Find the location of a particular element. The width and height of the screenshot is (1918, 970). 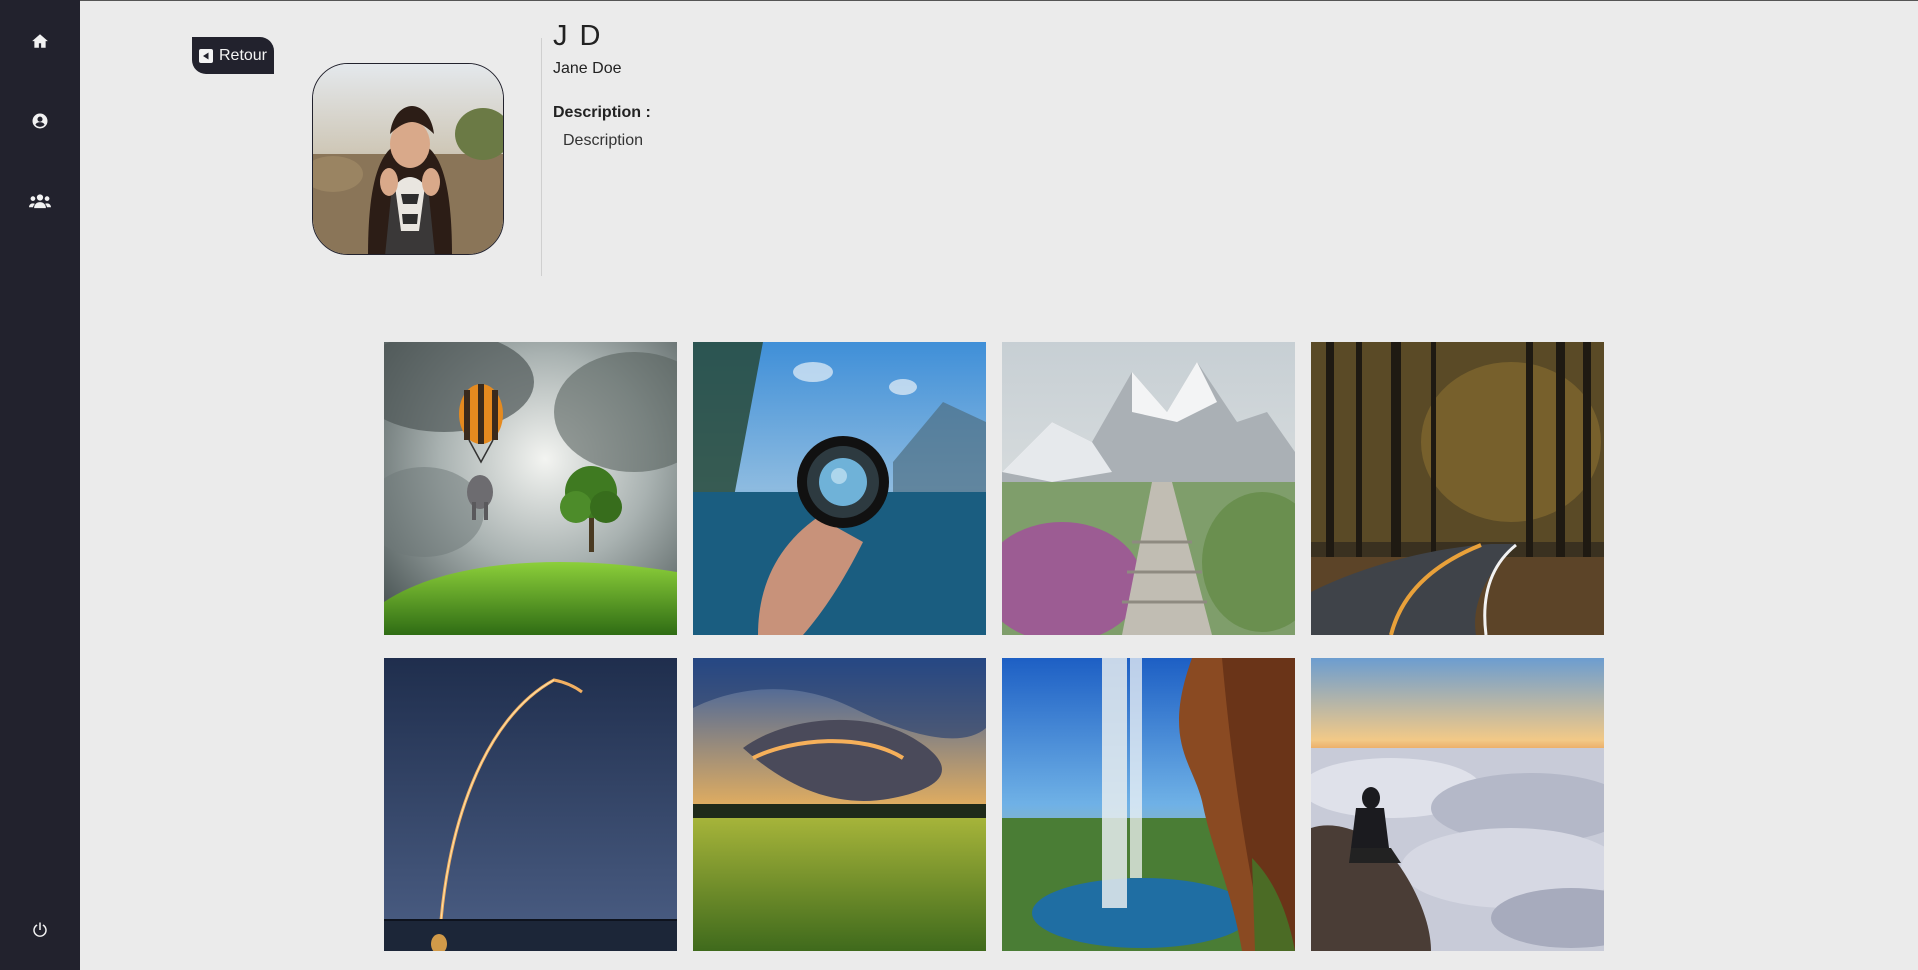

gallery-image-balloon is located at coordinates (530, 488).